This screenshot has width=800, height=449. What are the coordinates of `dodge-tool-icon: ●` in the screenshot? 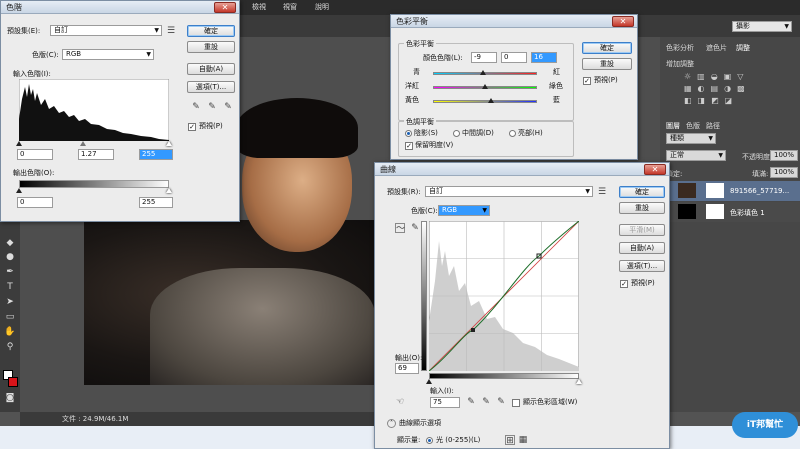 It's located at (10, 257).